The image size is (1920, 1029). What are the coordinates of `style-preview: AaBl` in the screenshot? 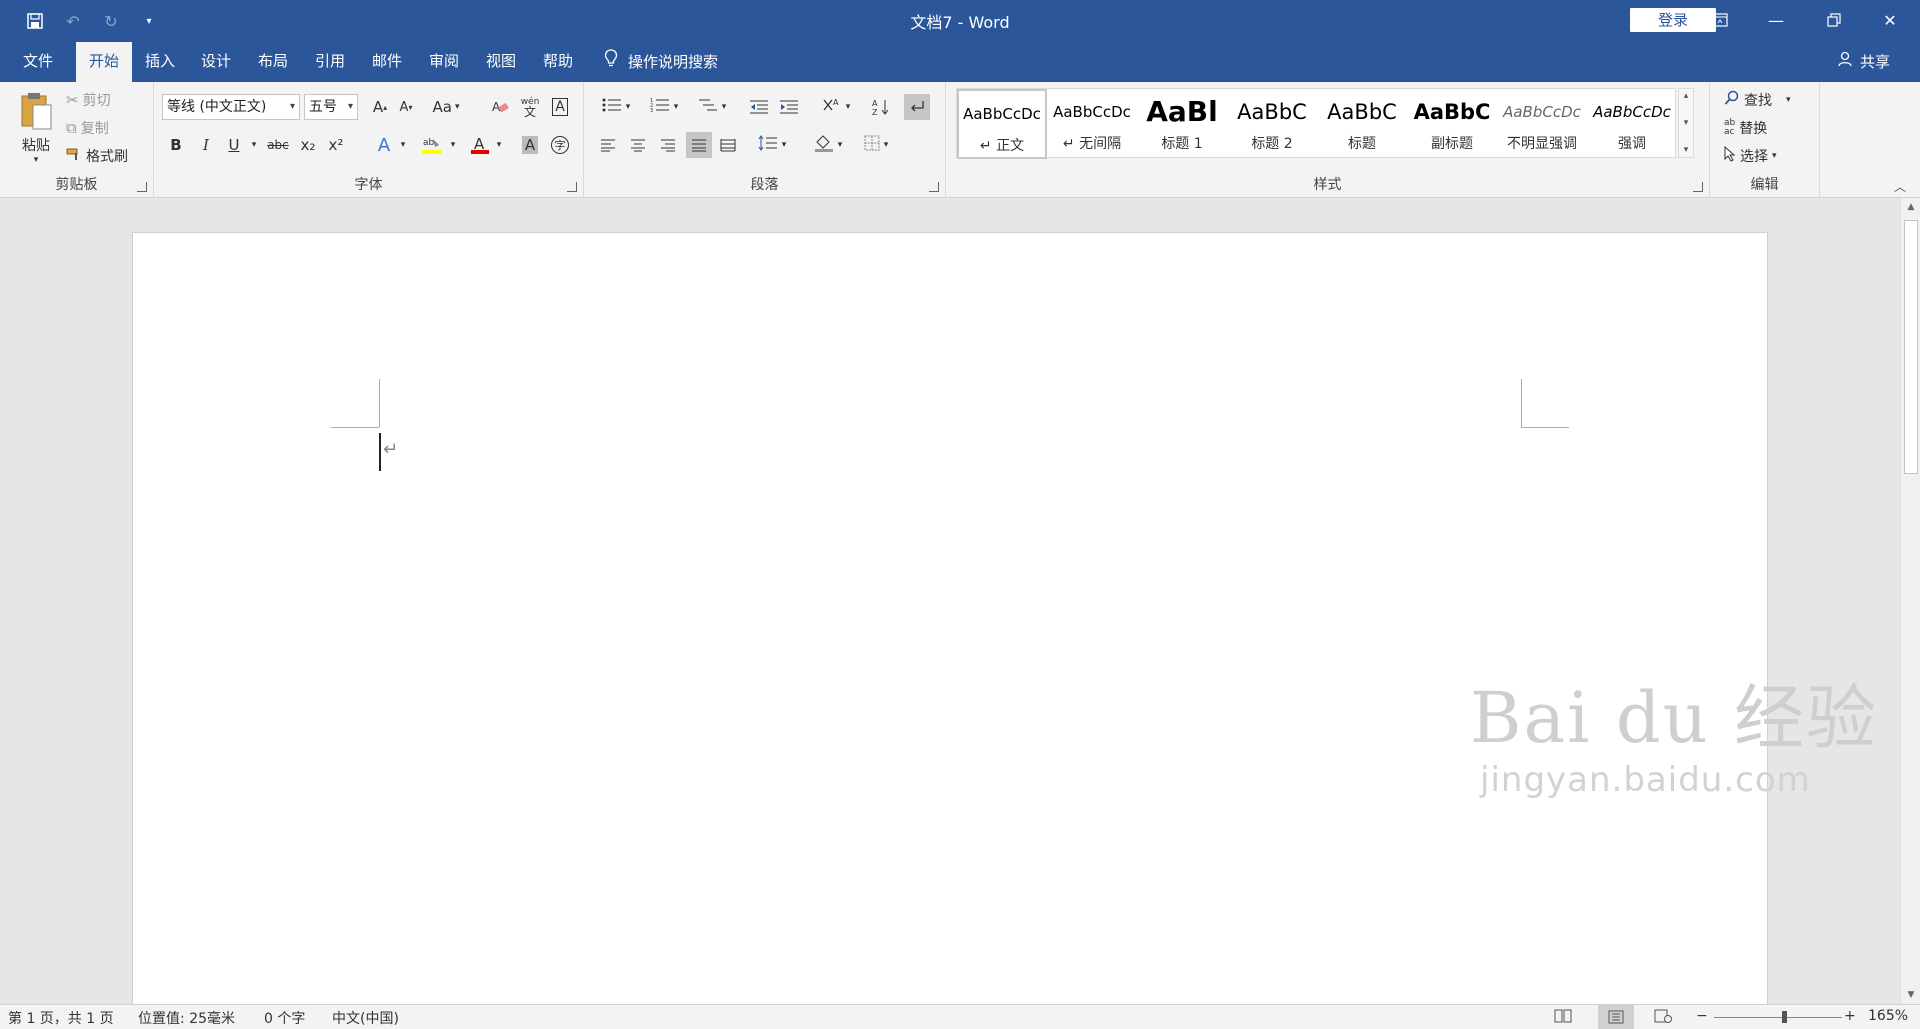 It's located at (1182, 111).